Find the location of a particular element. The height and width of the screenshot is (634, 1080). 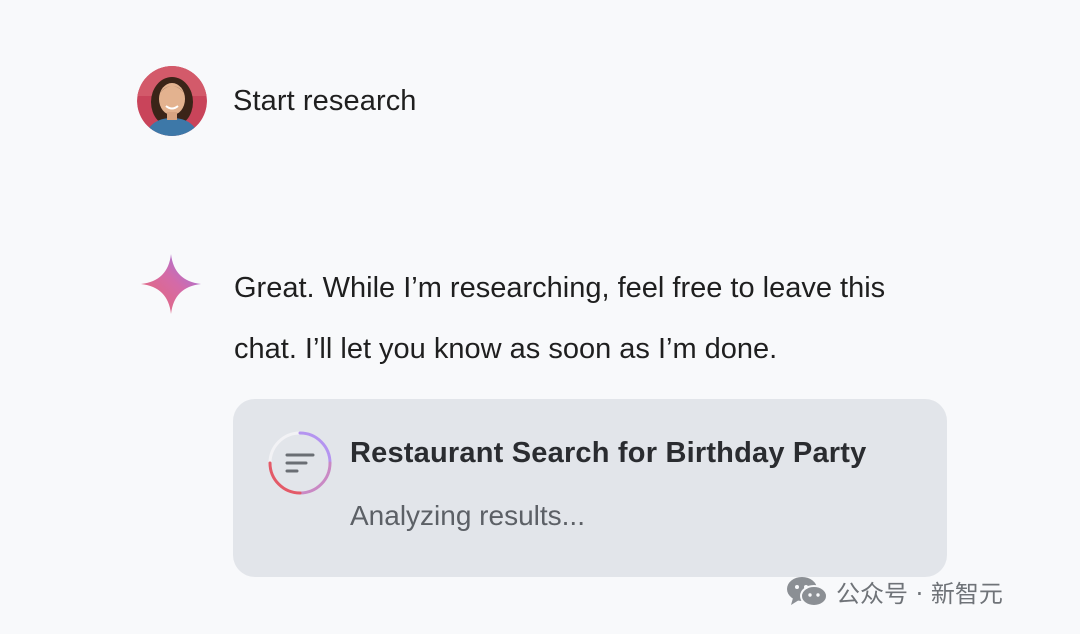

user-message: Start research is located at coordinates (325, 100).